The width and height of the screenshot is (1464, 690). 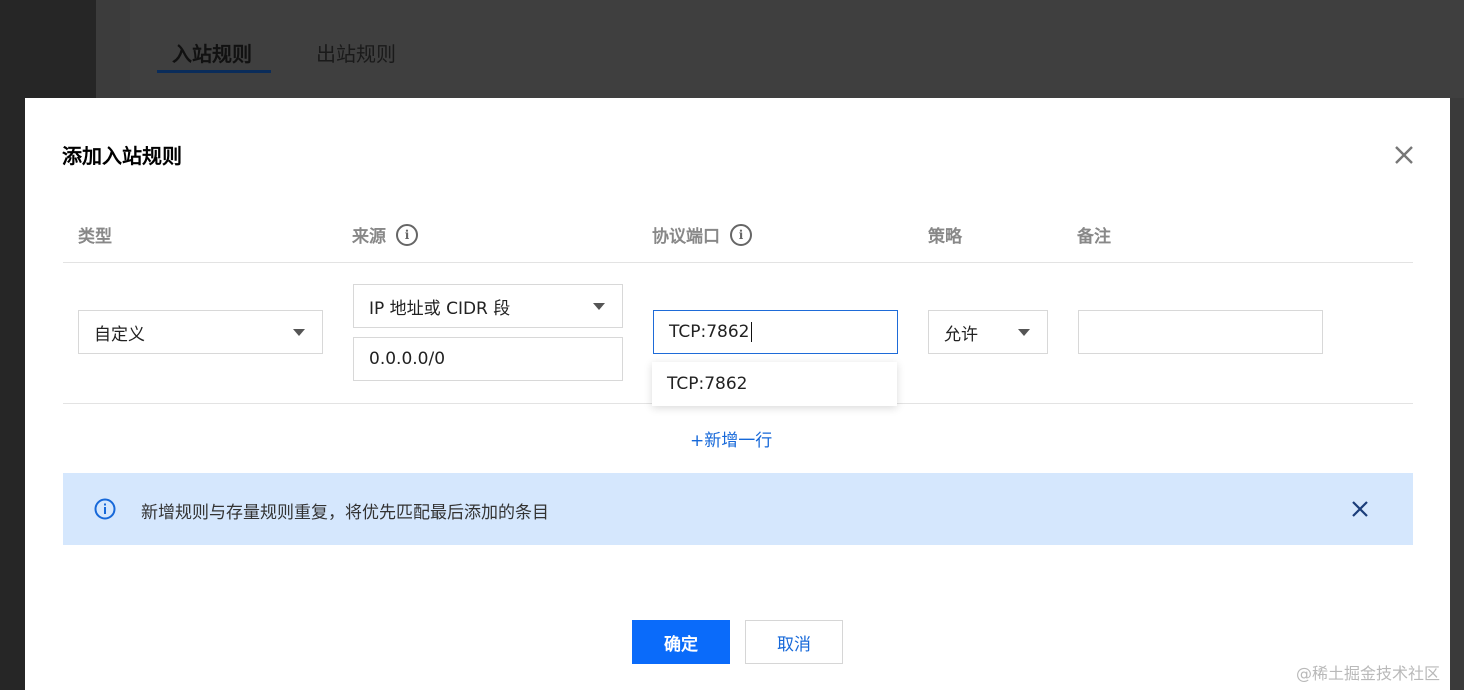 I want to click on column-header-type: 类型, so click(x=95, y=234).